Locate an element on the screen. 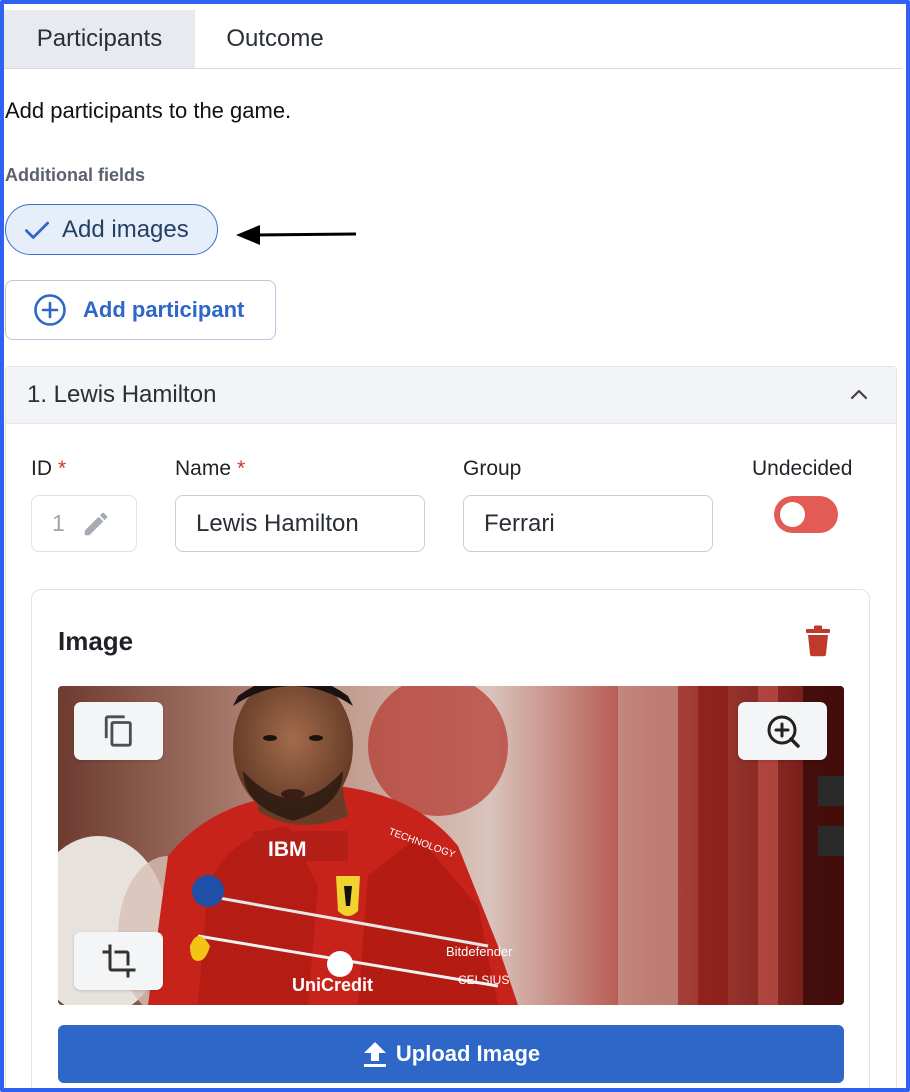 The image size is (910, 1092). copy-icon is located at coordinates (118, 731).